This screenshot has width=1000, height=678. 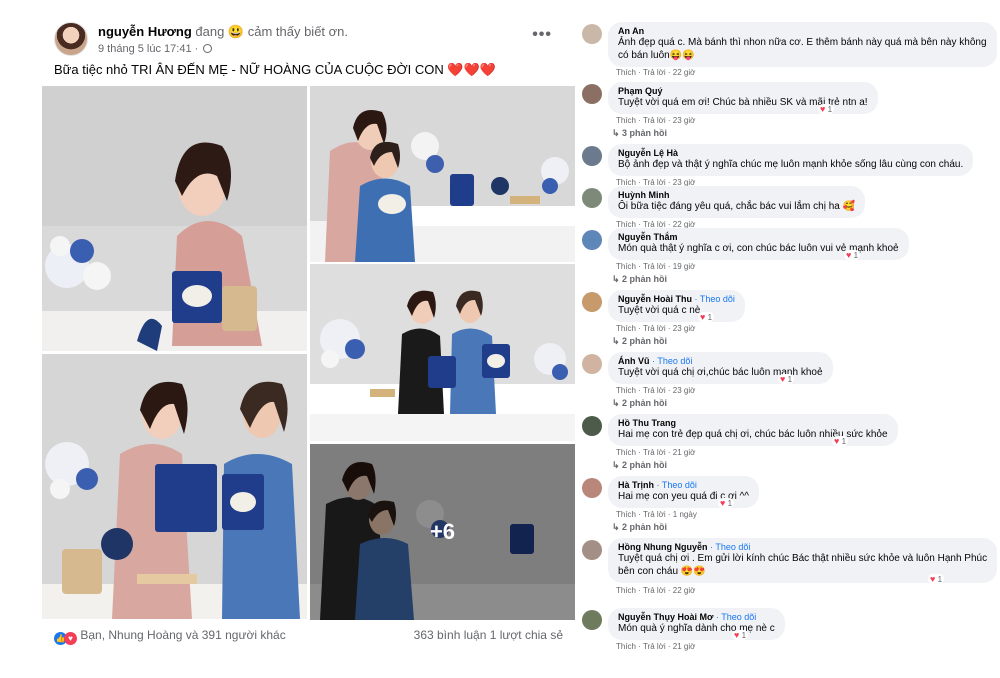 I want to click on commenter-name: Hồ Thu Trang, so click(x=753, y=423).